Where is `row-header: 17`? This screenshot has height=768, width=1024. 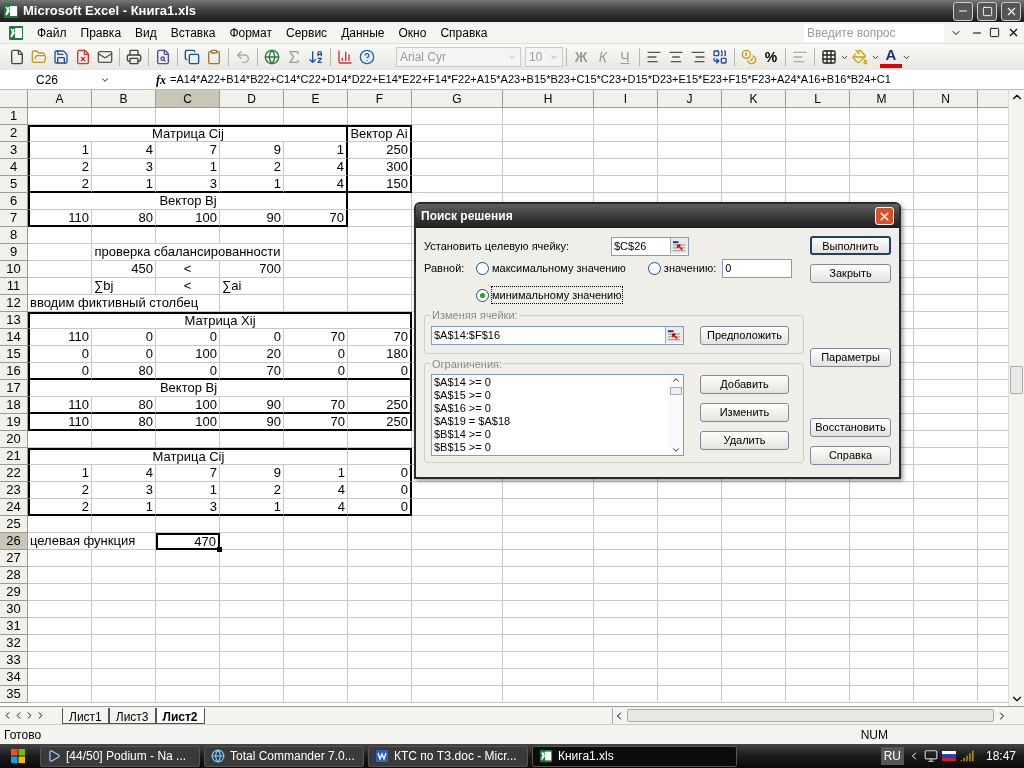 row-header: 17 is located at coordinates (14, 388).